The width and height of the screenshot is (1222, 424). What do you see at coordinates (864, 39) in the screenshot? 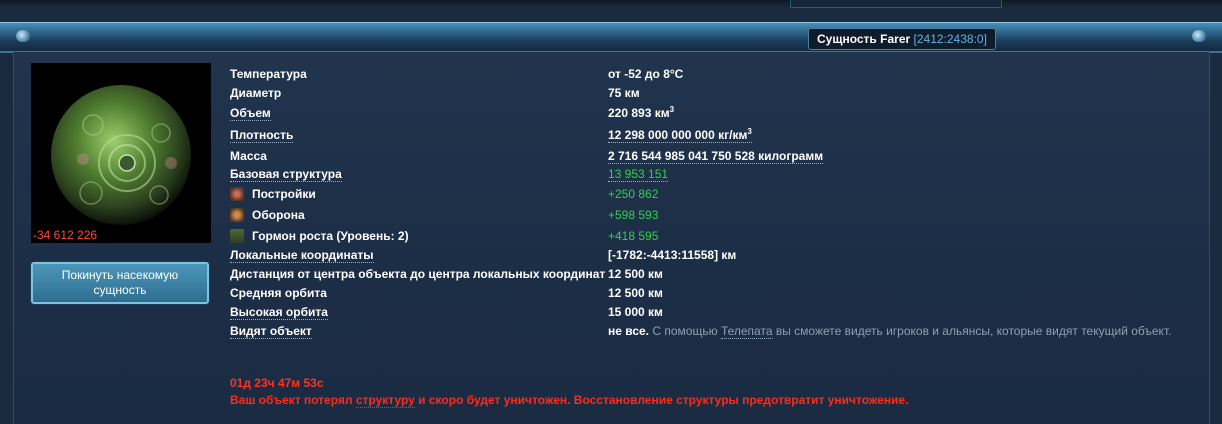
I see `entity-name: Сущность Farer` at bounding box center [864, 39].